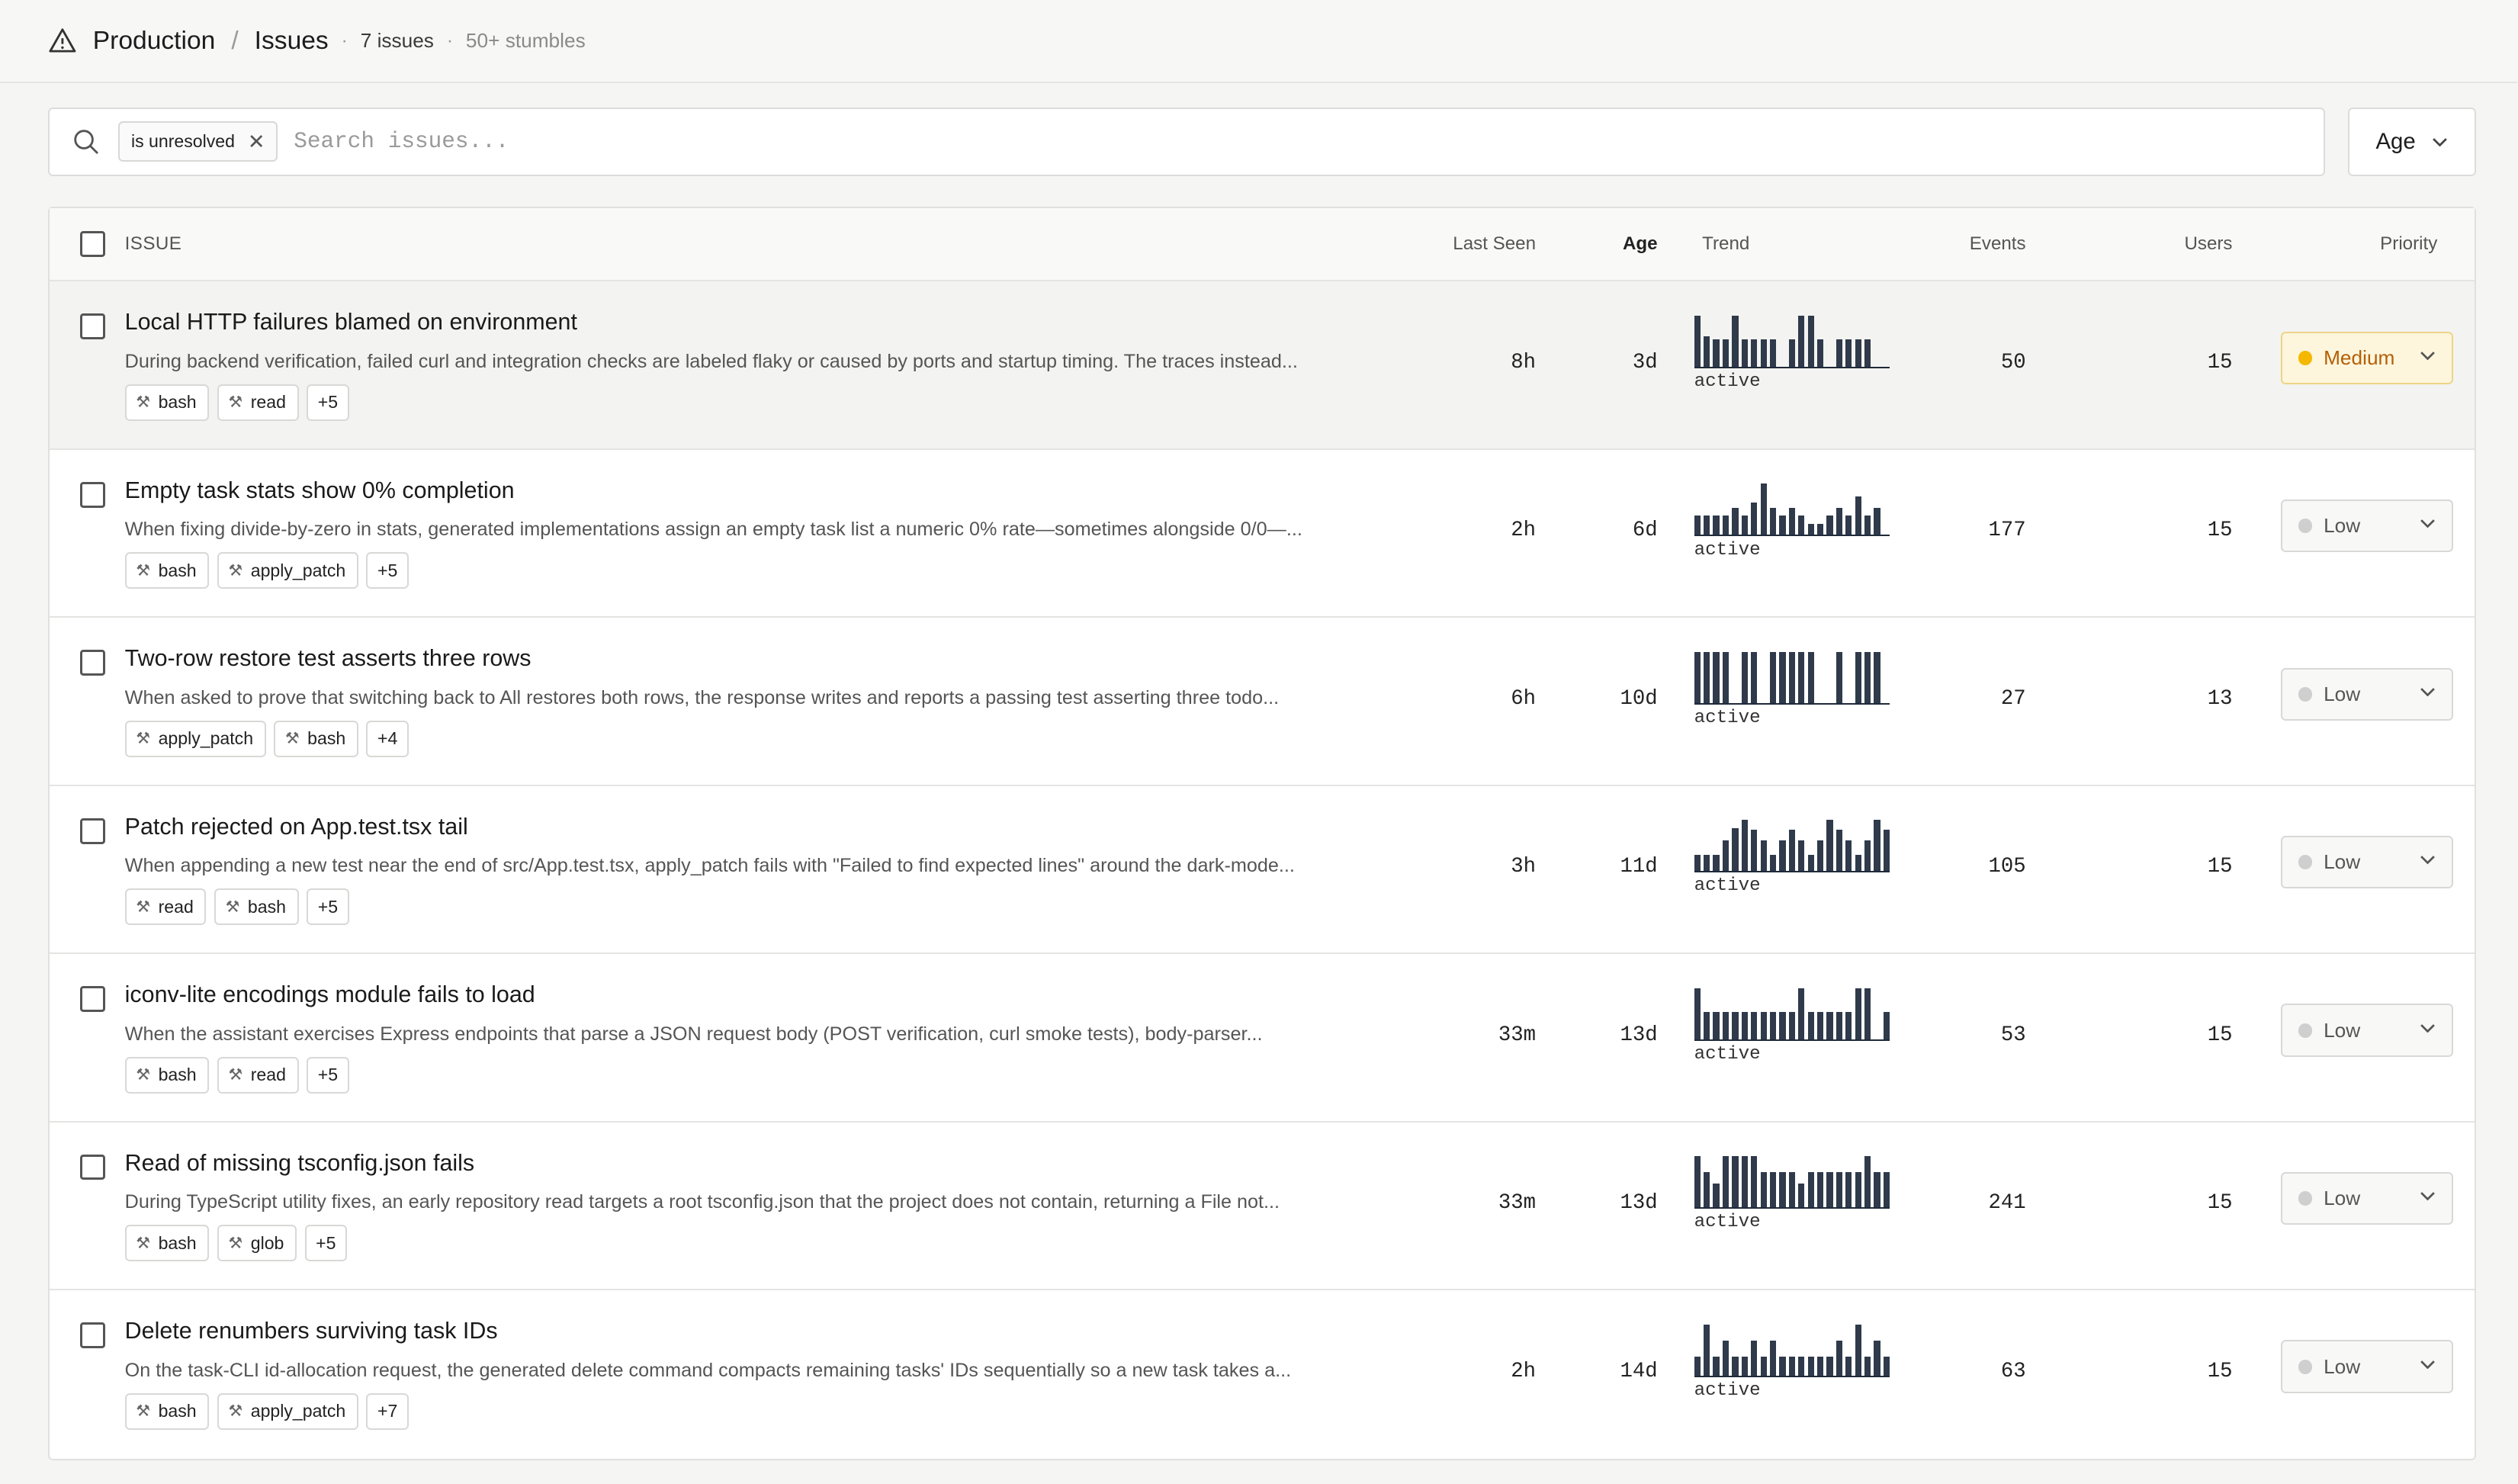  What do you see at coordinates (387, 738) in the screenshot?
I see `more-tags-badge: +4` at bounding box center [387, 738].